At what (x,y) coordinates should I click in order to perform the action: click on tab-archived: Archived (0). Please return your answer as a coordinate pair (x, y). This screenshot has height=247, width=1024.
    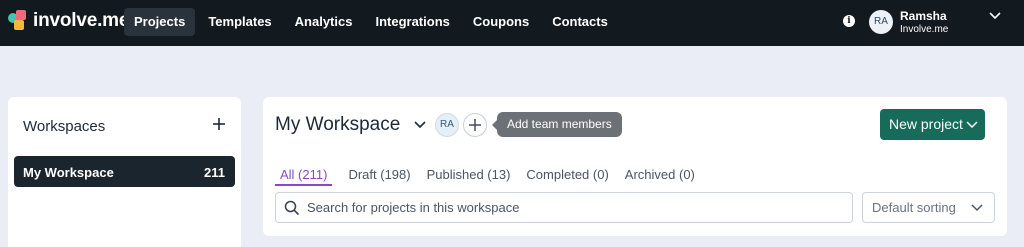
    Looking at the image, I should click on (660, 176).